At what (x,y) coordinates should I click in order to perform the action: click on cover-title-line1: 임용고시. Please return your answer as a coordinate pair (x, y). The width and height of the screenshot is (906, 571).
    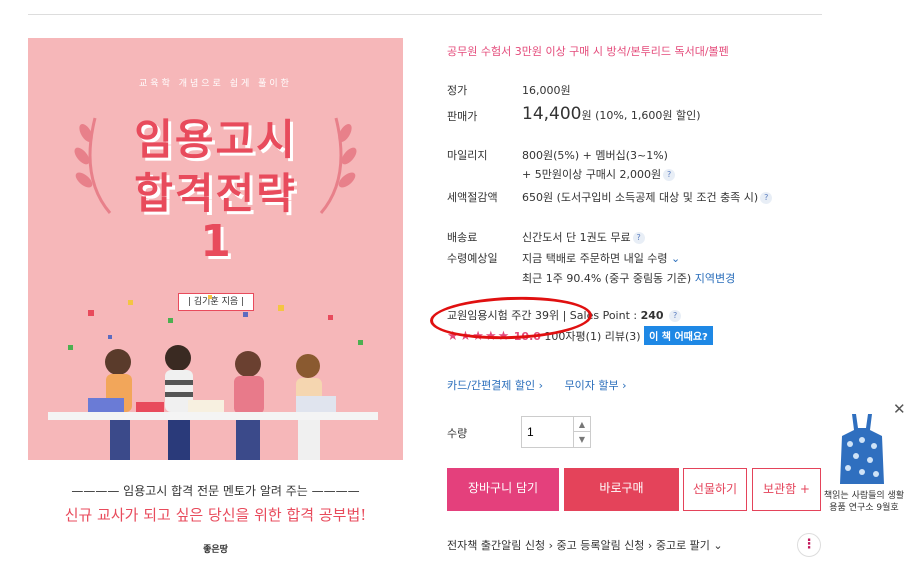
    Looking at the image, I should click on (215, 139).